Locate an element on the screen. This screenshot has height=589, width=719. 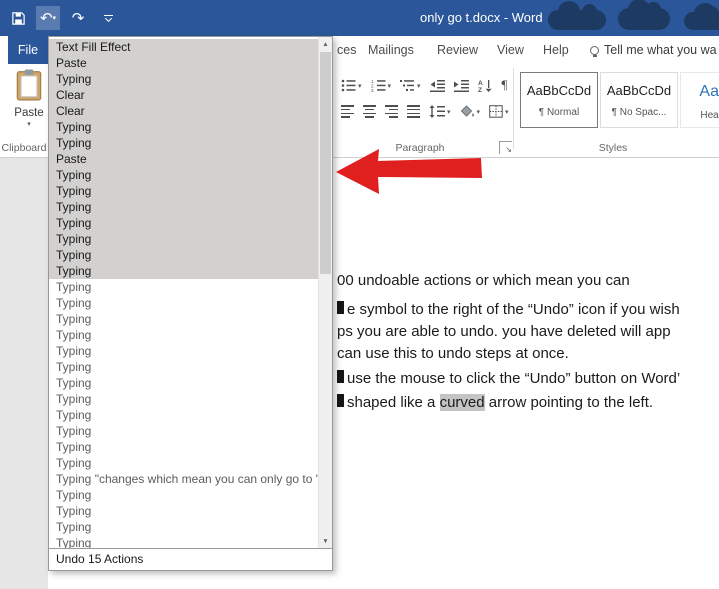
line-spacing-icon is located at coordinates (437, 111).